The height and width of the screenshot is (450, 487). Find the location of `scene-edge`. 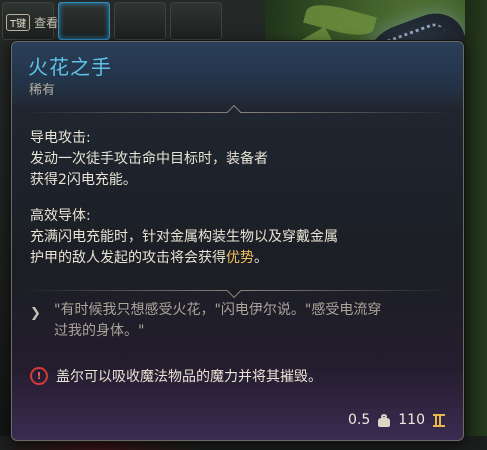

scene-edge is located at coordinates (476, 225).